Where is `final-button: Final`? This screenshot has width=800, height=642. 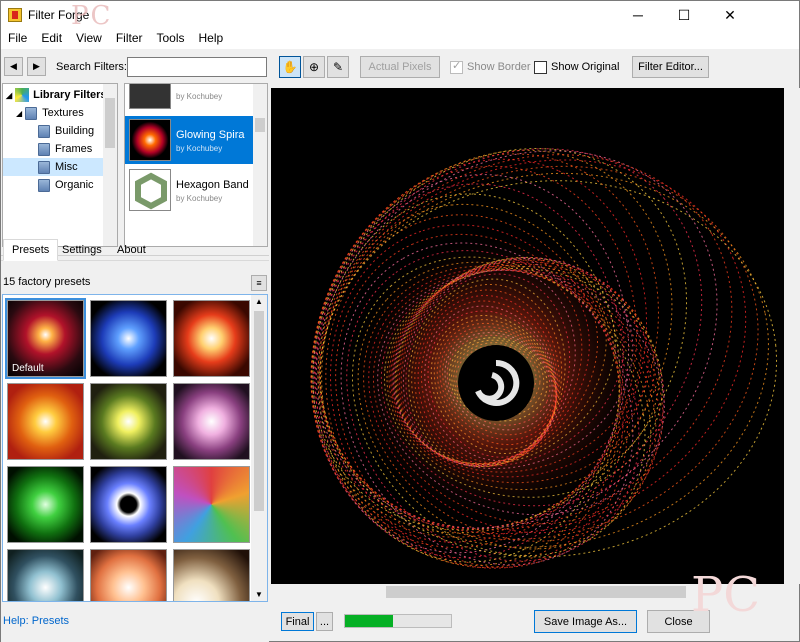
final-button: Final is located at coordinates (297, 621).